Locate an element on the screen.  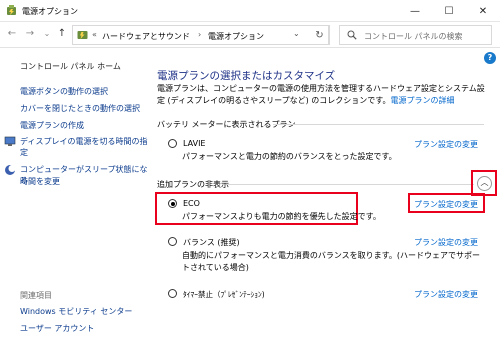
mobility-center-link: Windows モビリティ センター is located at coordinates (76, 311).